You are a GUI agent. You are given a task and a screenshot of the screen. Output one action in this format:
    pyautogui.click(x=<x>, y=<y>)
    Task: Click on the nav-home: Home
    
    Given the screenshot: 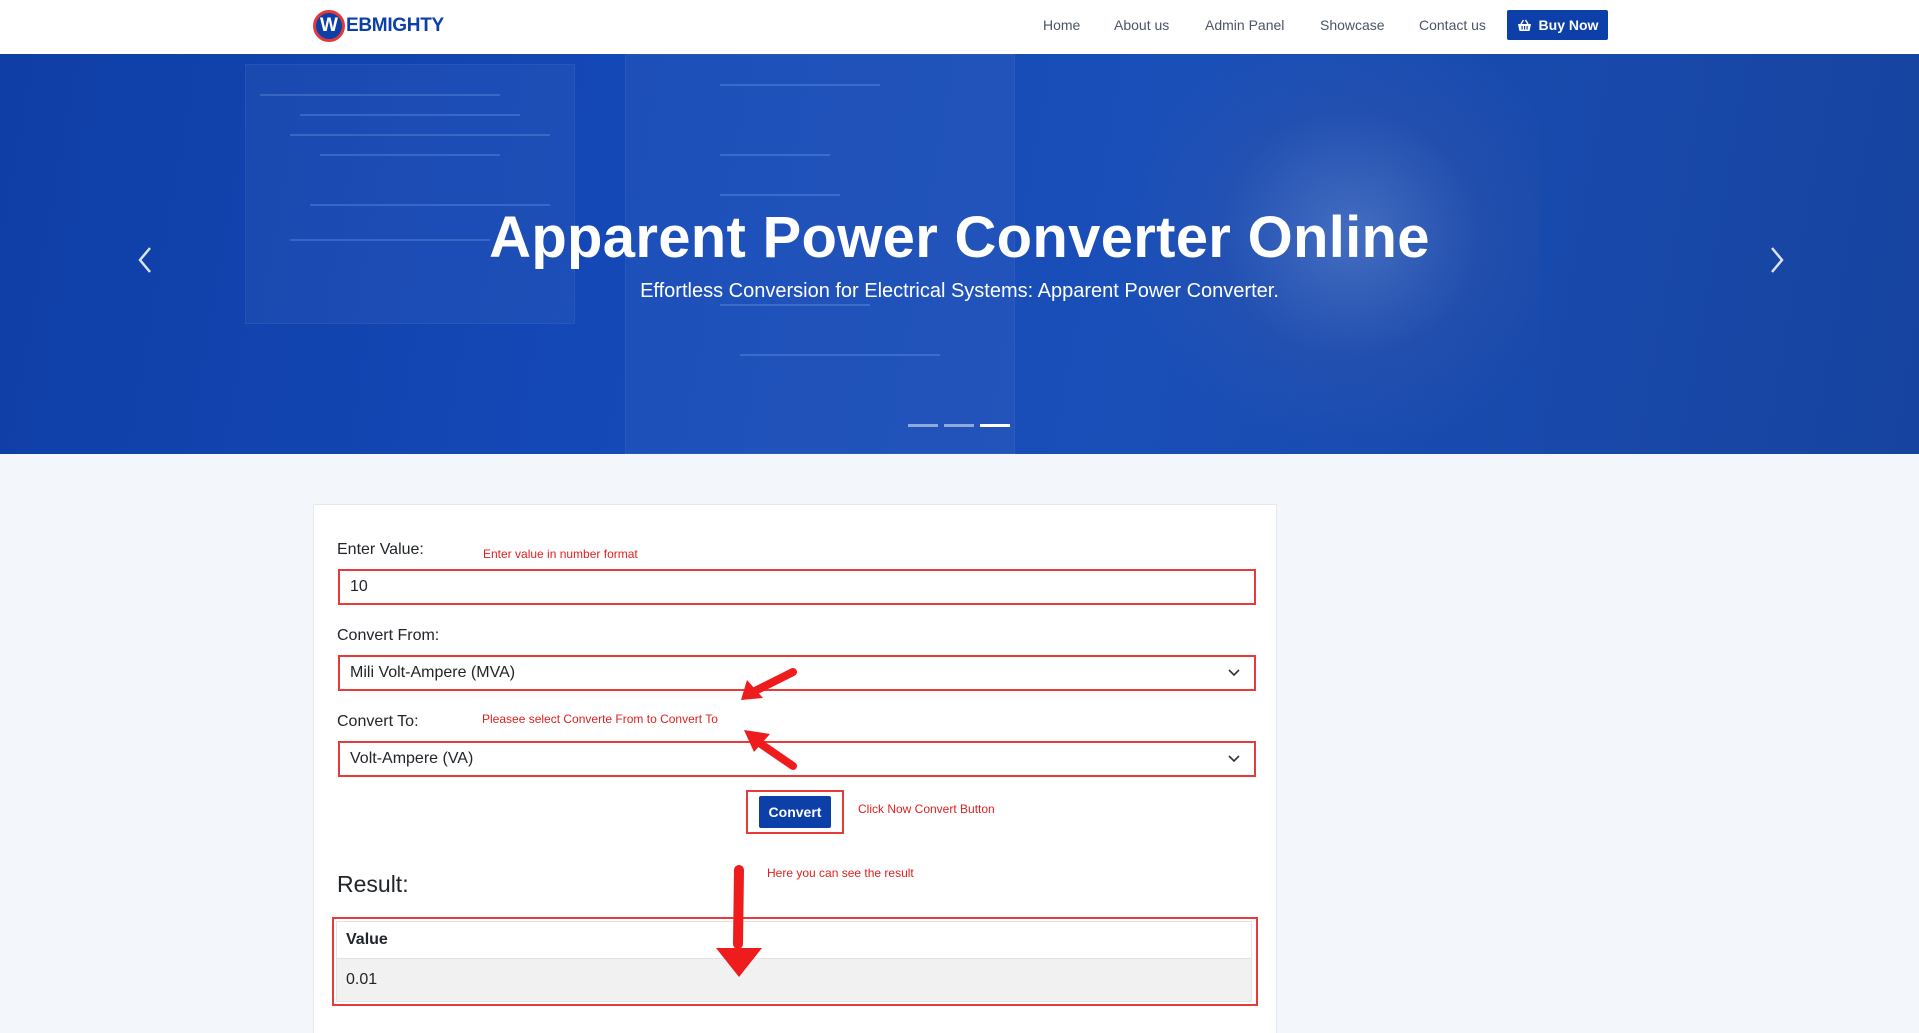 What is the action you would take?
    pyautogui.click(x=1061, y=25)
    